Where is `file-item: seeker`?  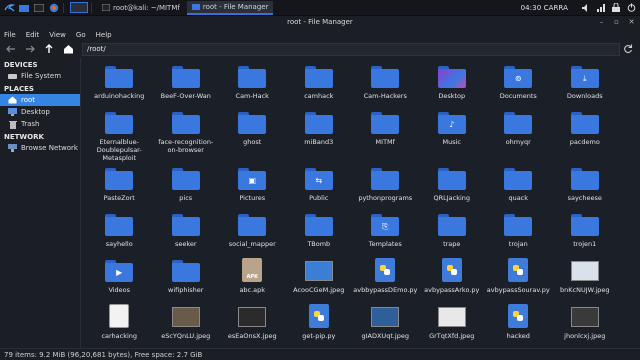
file-item: seeker is located at coordinates (186, 235).